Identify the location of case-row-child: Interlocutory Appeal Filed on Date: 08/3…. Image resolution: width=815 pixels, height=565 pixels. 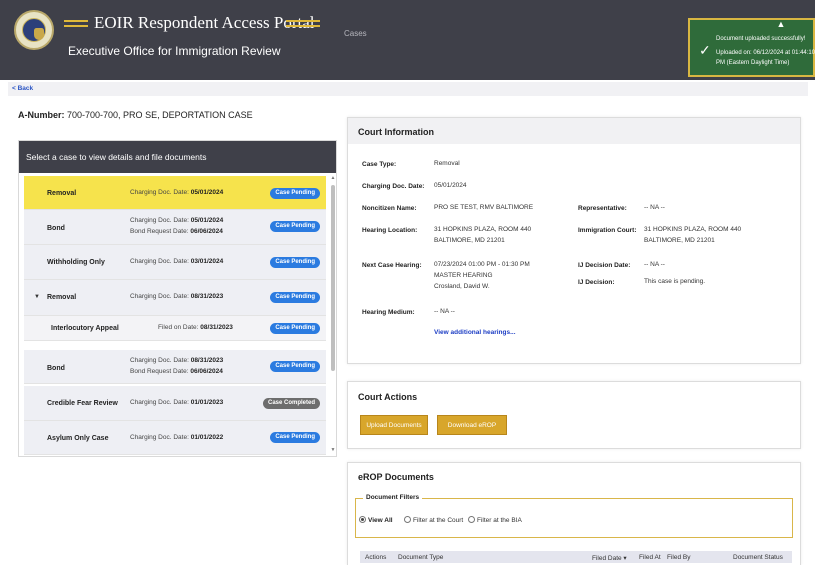
(175, 328).